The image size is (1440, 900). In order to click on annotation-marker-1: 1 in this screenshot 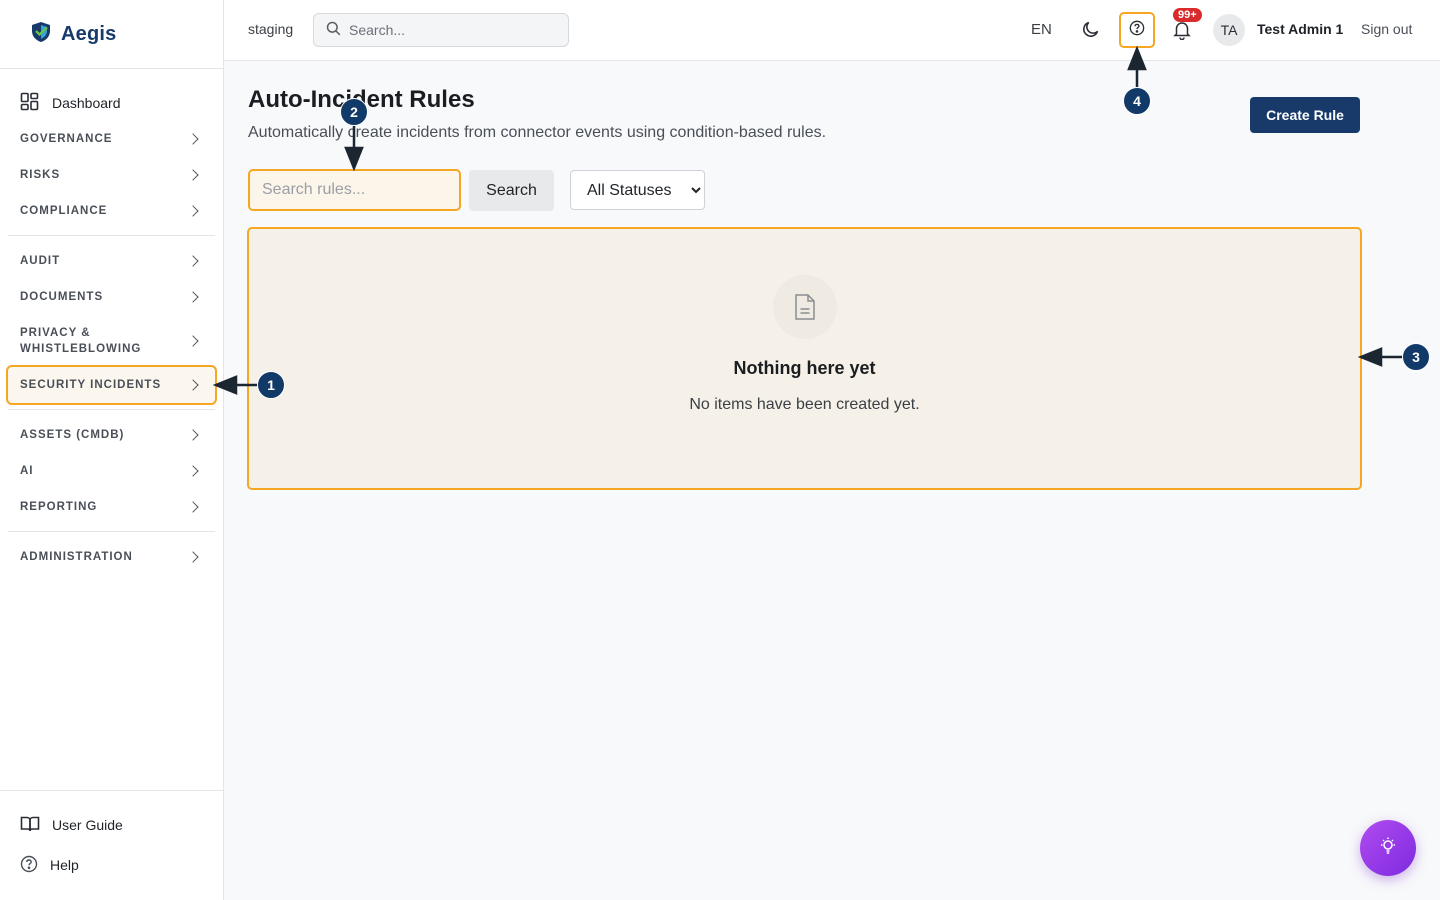, I will do `click(271, 385)`.